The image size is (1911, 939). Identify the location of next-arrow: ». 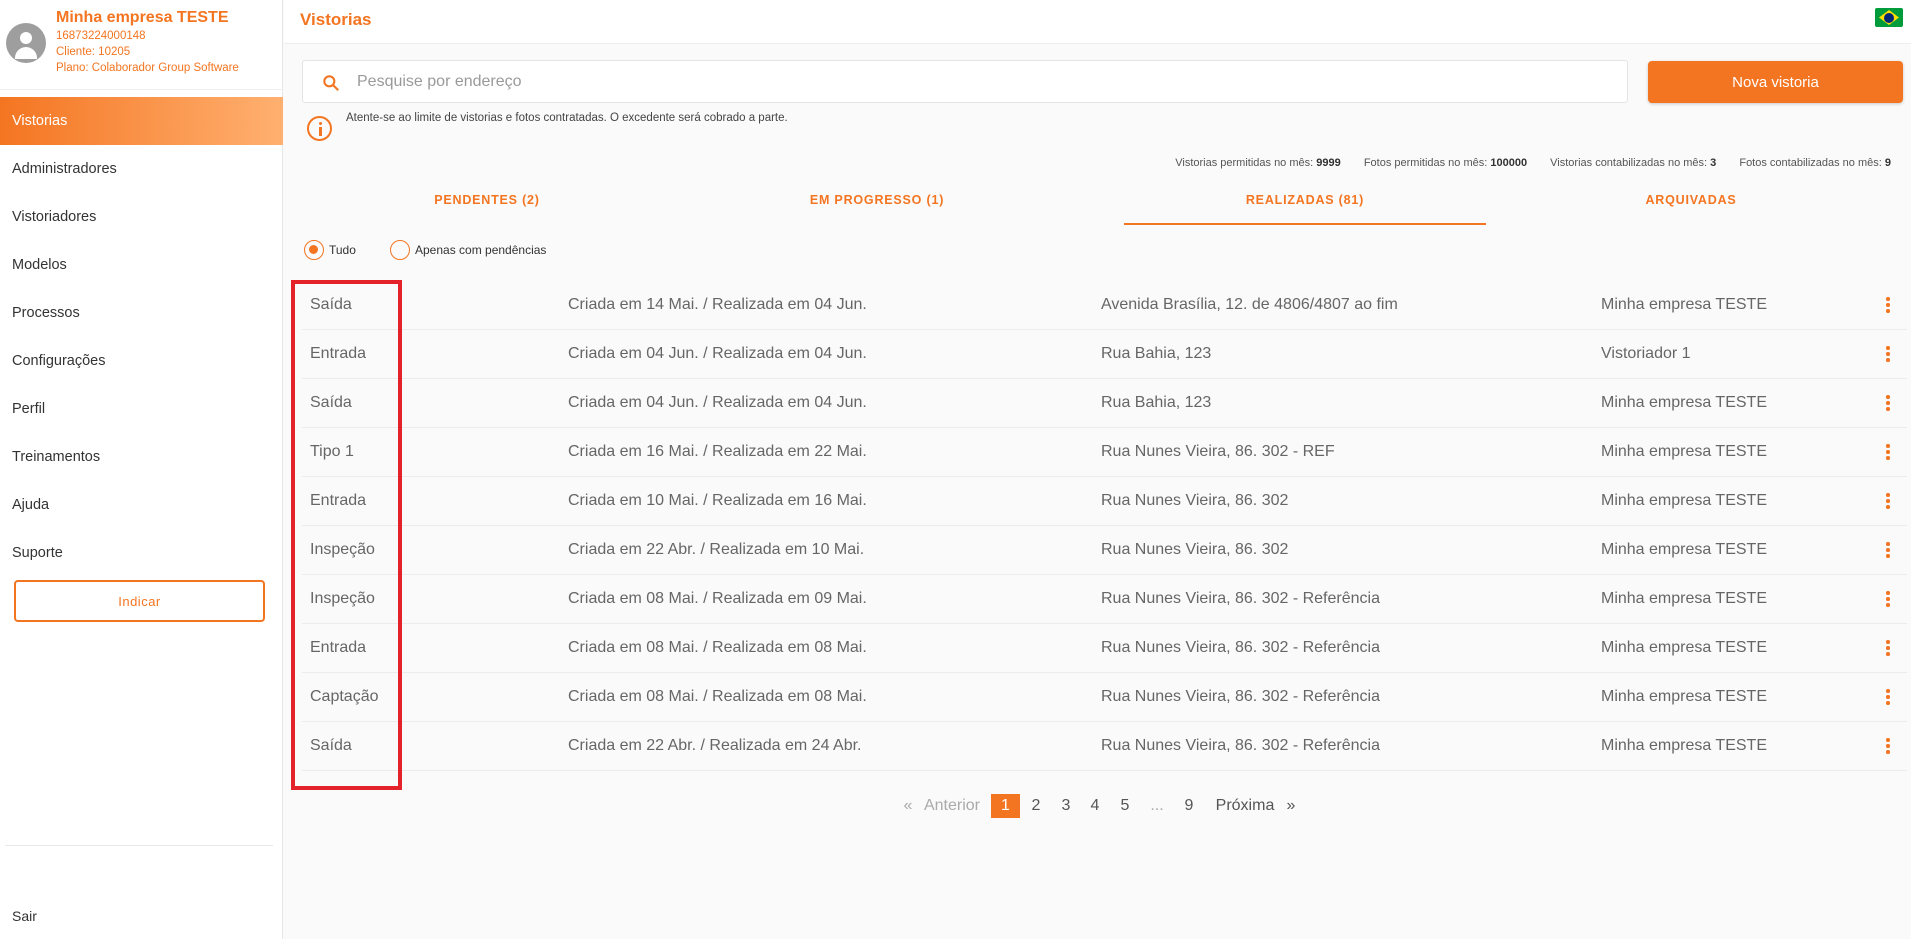
(1291, 806).